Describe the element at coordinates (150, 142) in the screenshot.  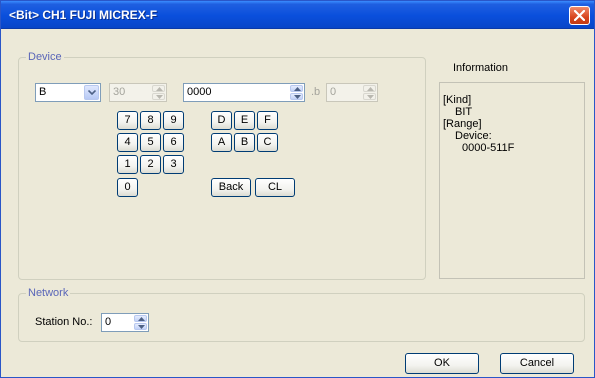
I see `key-5: 5` at that location.